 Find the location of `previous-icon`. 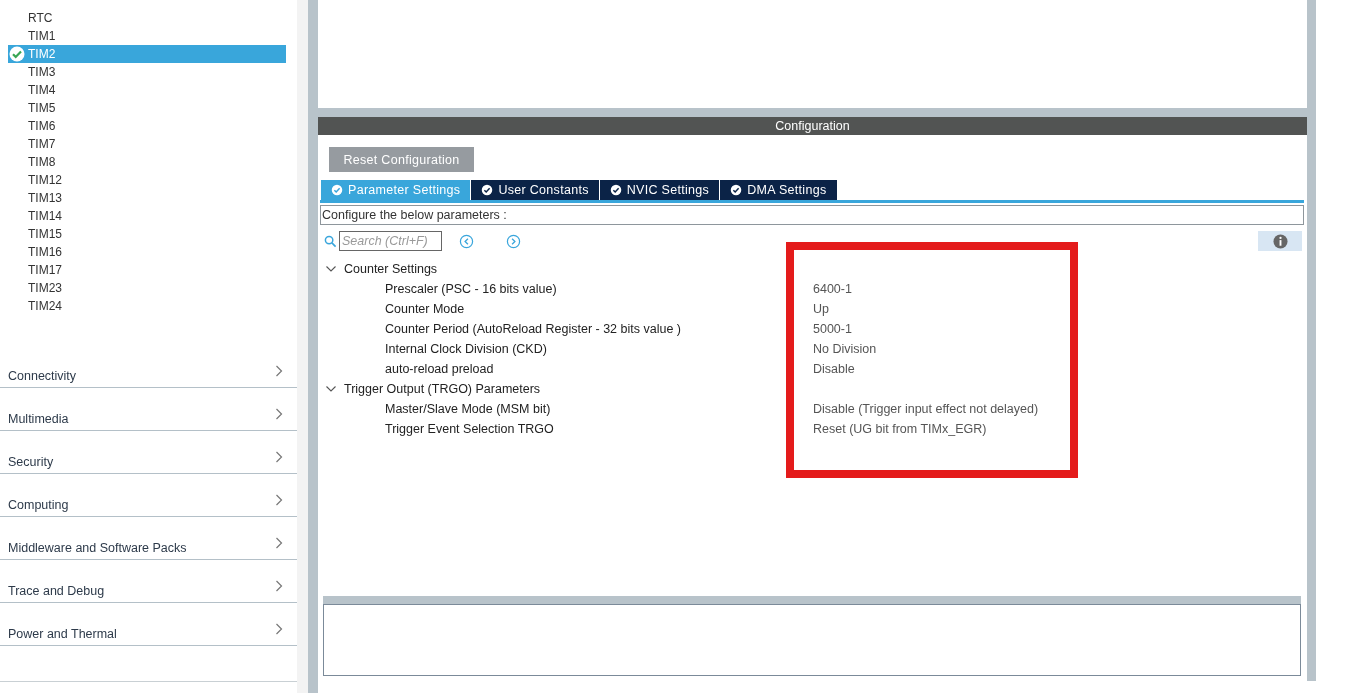

previous-icon is located at coordinates (466, 241).